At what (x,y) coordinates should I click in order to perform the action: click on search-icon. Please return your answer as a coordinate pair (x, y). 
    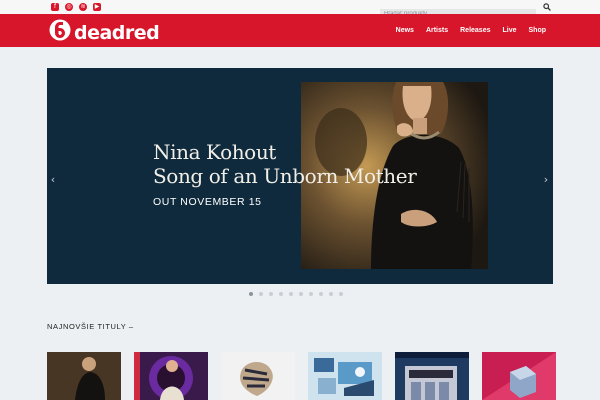
    Looking at the image, I should click on (547, 7).